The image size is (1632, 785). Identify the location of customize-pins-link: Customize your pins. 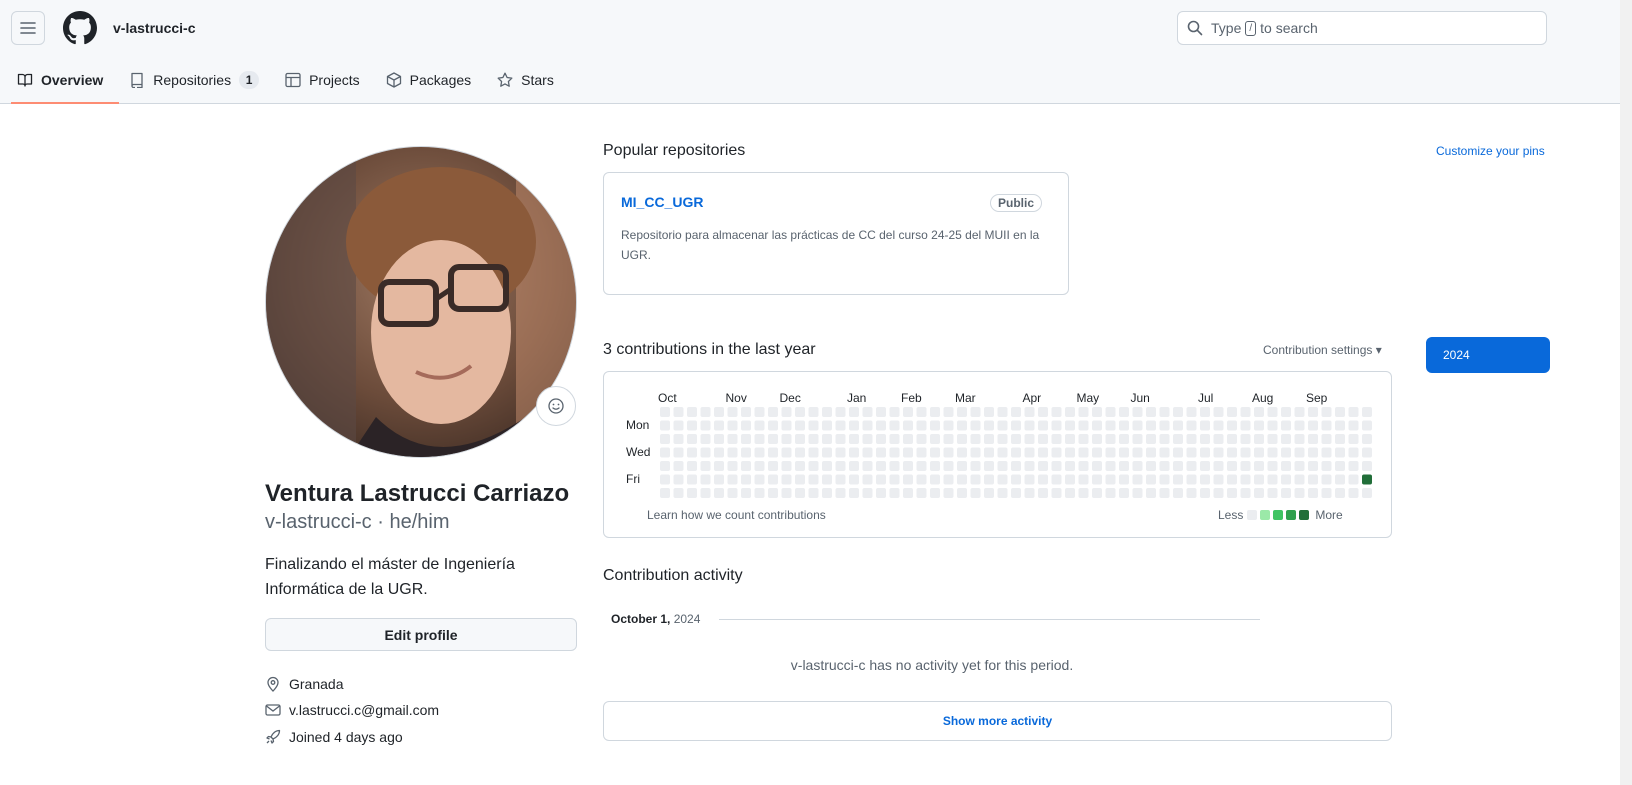
(1490, 151).